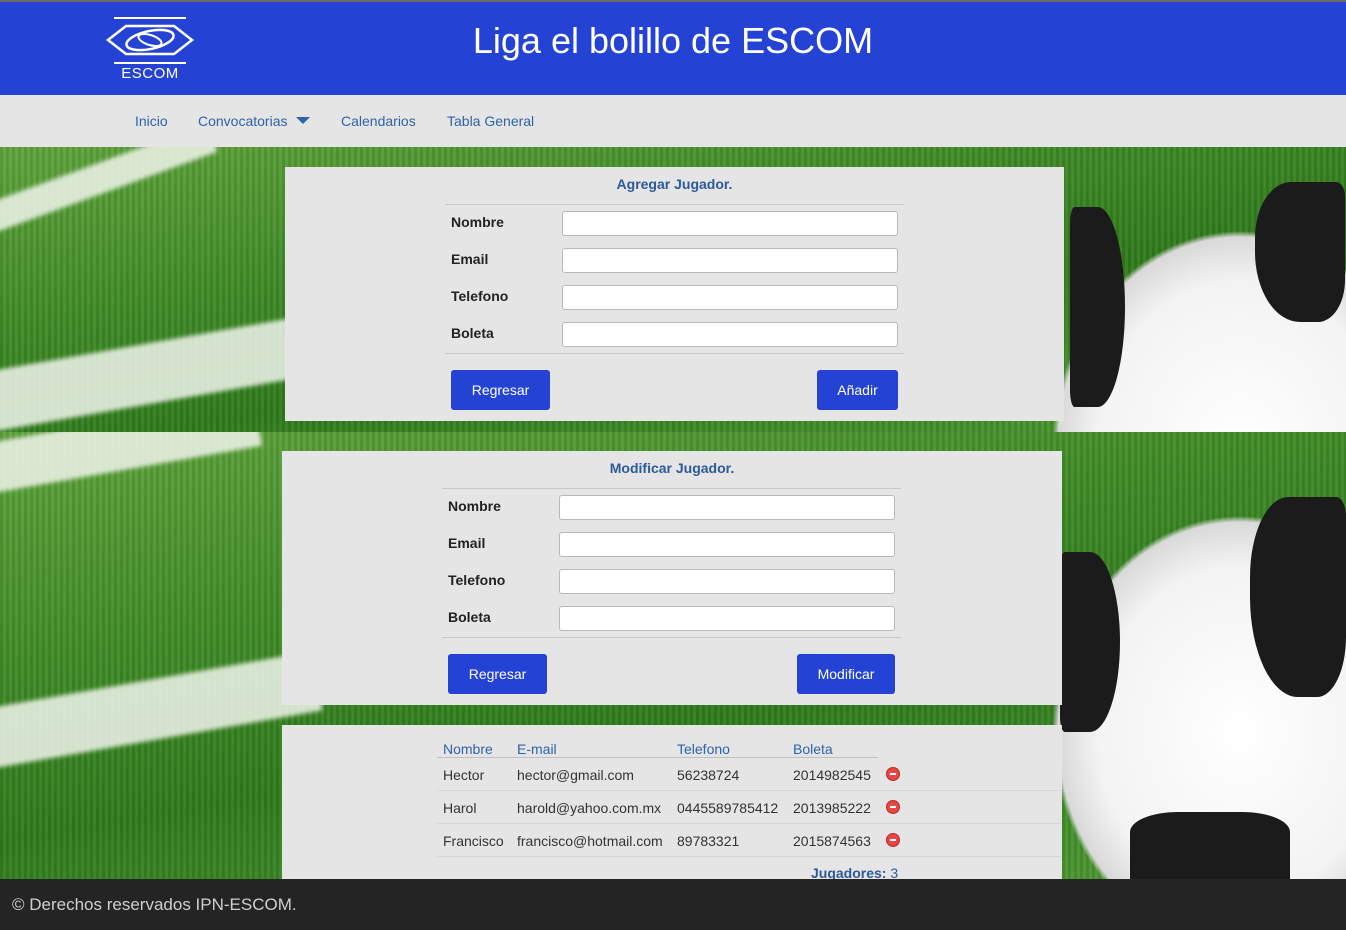 Image resolution: width=1346 pixels, height=930 pixels. Describe the element at coordinates (849, 872) in the screenshot. I see `players-count-label: Jugadores:` at that location.